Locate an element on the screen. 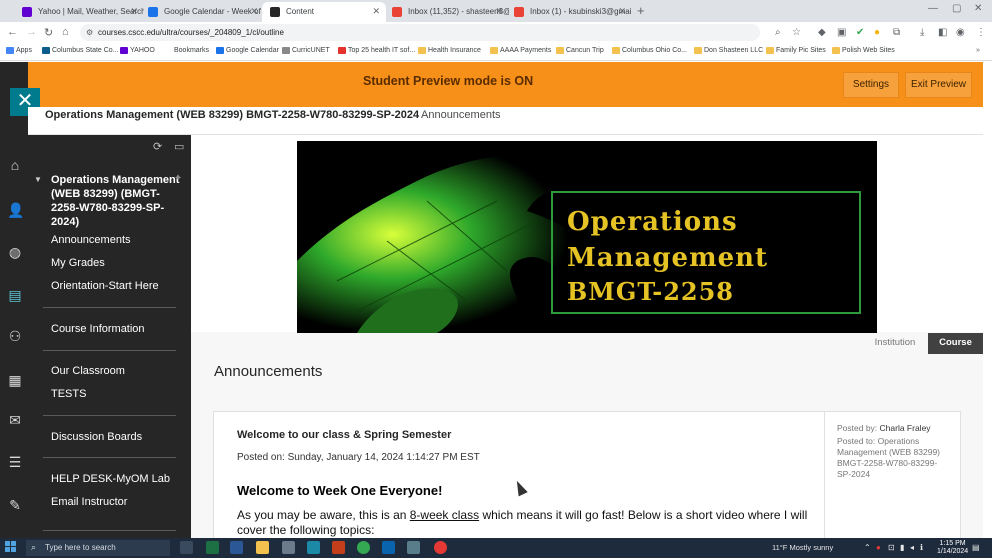 This screenshot has height=558, width=992. bookmark-health-insurance: Health Insurance is located at coordinates (449, 50).